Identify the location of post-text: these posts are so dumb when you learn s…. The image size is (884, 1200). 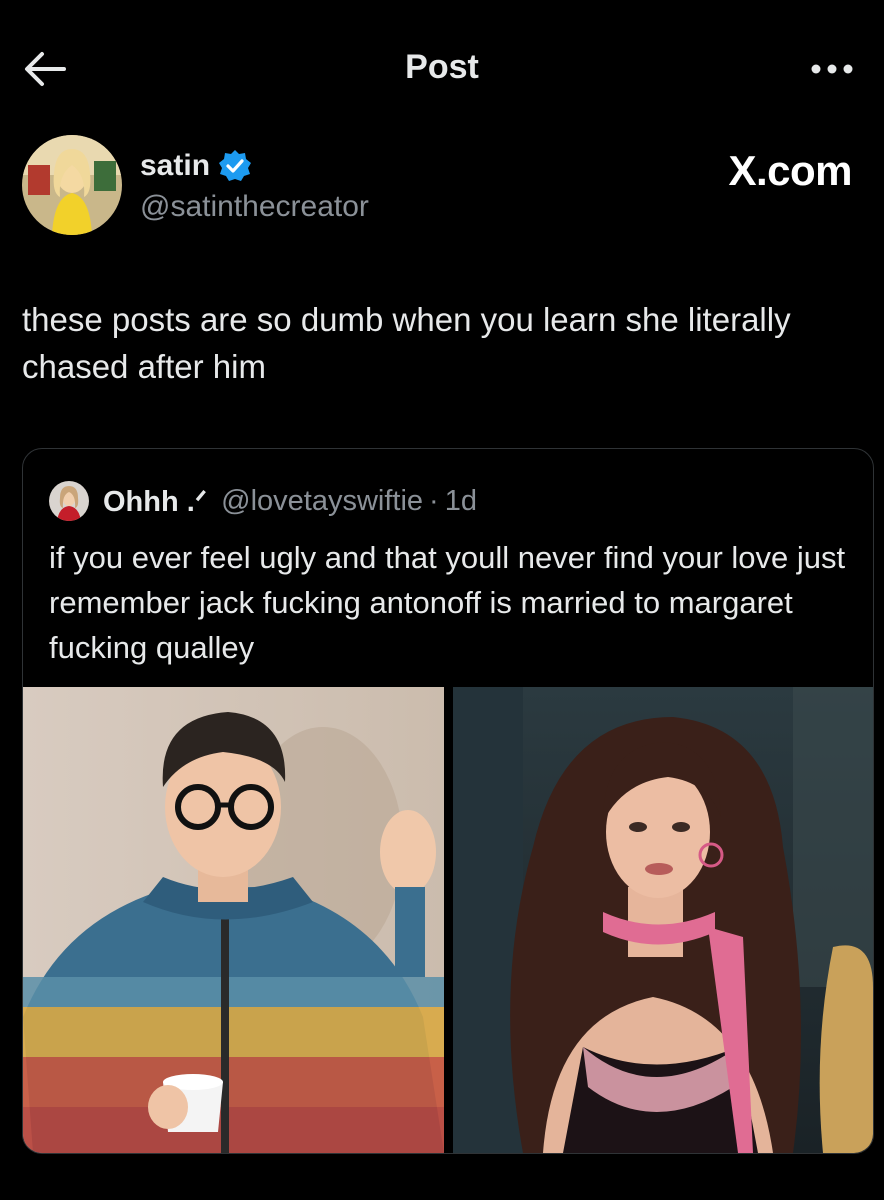
(406, 343).